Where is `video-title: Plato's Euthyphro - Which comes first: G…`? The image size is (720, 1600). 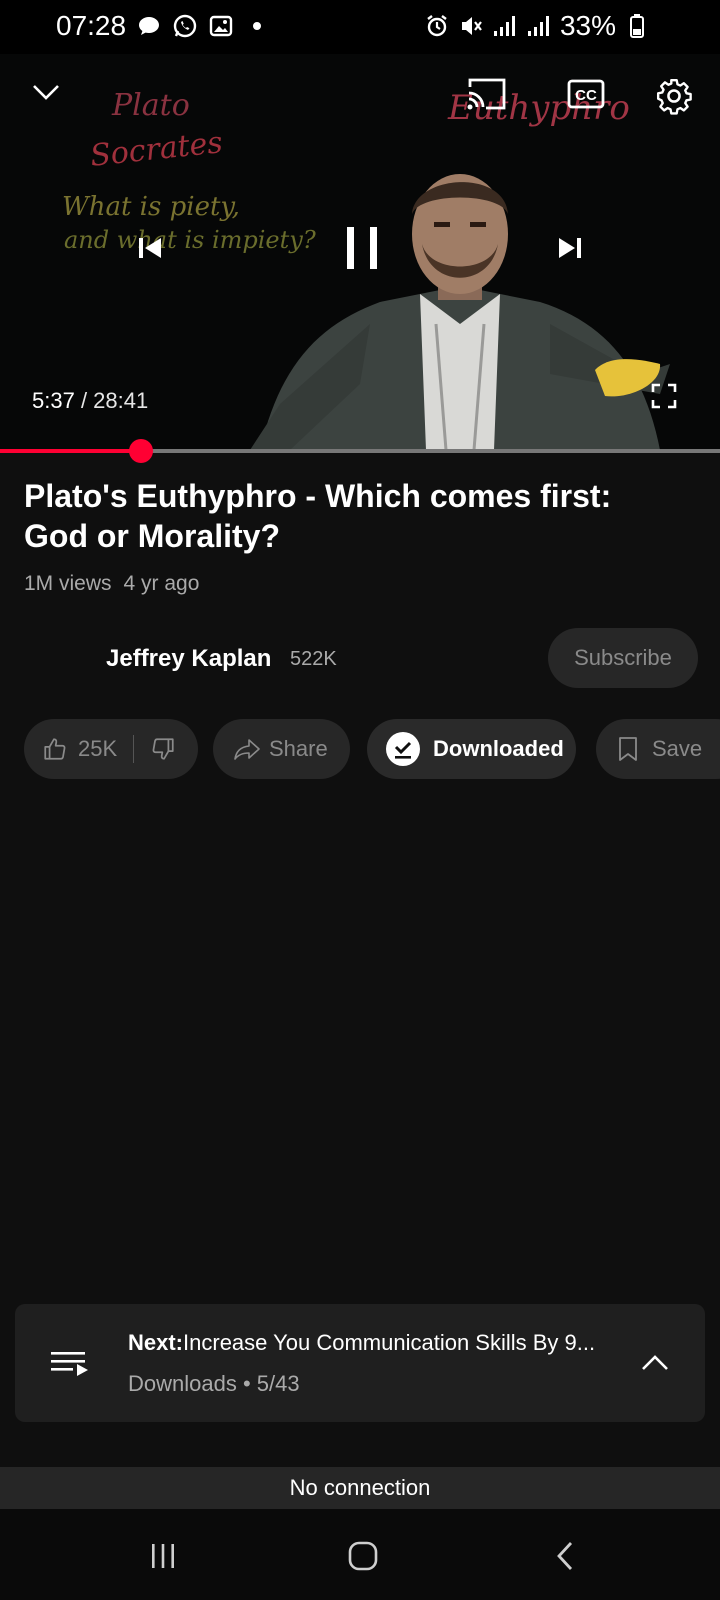
video-title: Plato's Euthyphro - Which comes first: G… is located at coordinates (354, 516).